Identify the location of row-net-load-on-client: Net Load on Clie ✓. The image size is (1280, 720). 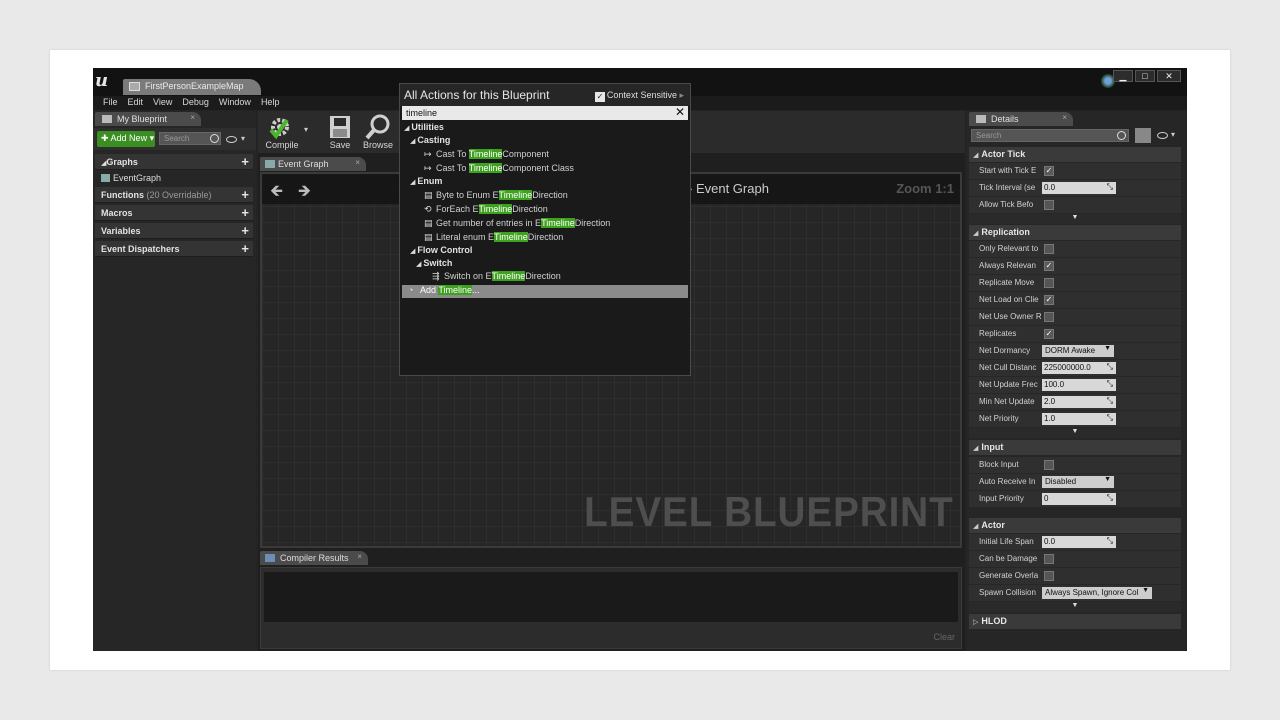
(1075, 300).